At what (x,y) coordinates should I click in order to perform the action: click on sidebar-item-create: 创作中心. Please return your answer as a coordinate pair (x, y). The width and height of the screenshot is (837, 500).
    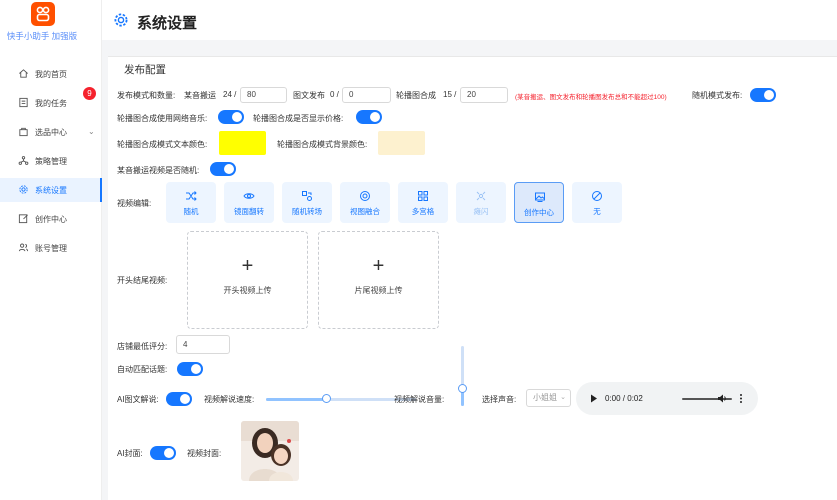
    Looking at the image, I should click on (51, 219).